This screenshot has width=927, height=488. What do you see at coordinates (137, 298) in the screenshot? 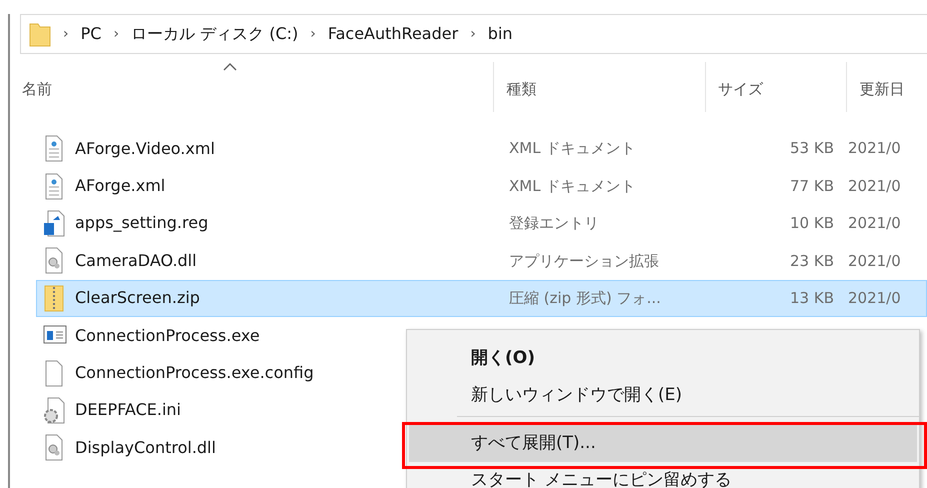
I see `file-name: ClearScreen.zip` at bounding box center [137, 298].